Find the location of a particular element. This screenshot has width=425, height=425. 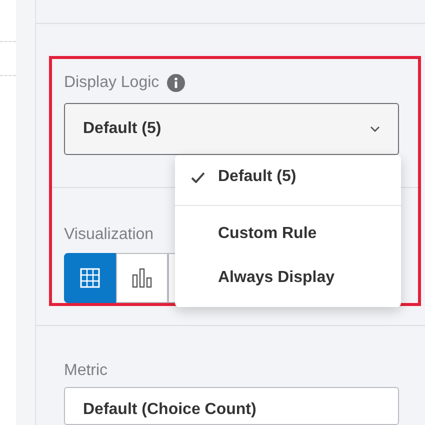

grid-icon is located at coordinates (90, 278).